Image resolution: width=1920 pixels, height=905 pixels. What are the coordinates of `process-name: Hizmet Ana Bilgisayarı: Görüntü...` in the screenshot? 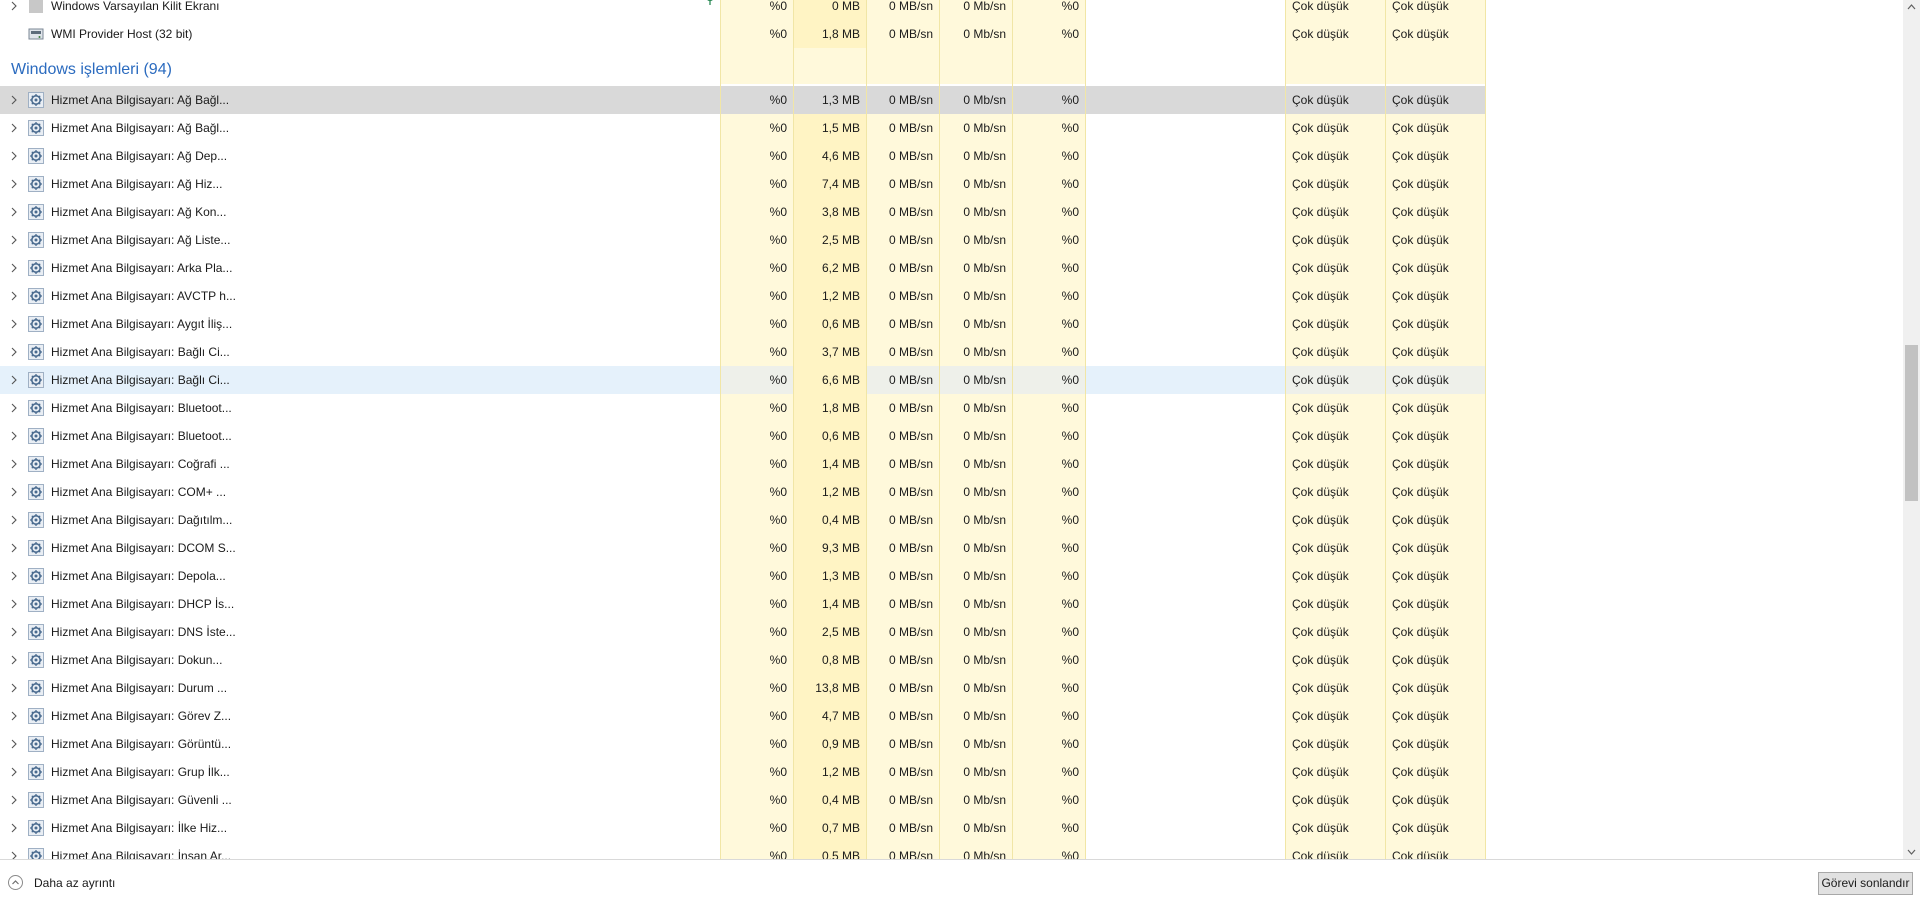 It's located at (141, 744).